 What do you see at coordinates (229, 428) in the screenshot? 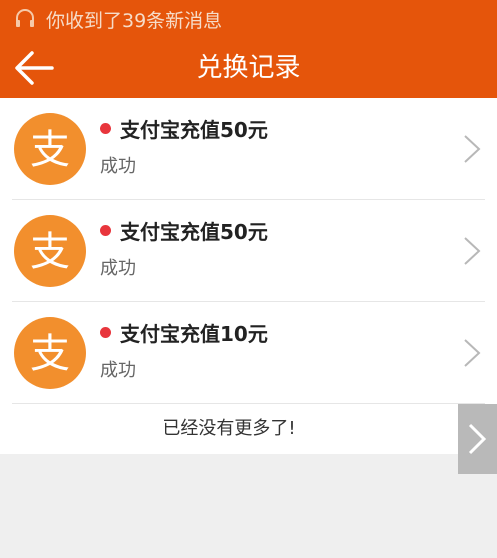
I see `no-more-text: 已经没有更多了!` at bounding box center [229, 428].